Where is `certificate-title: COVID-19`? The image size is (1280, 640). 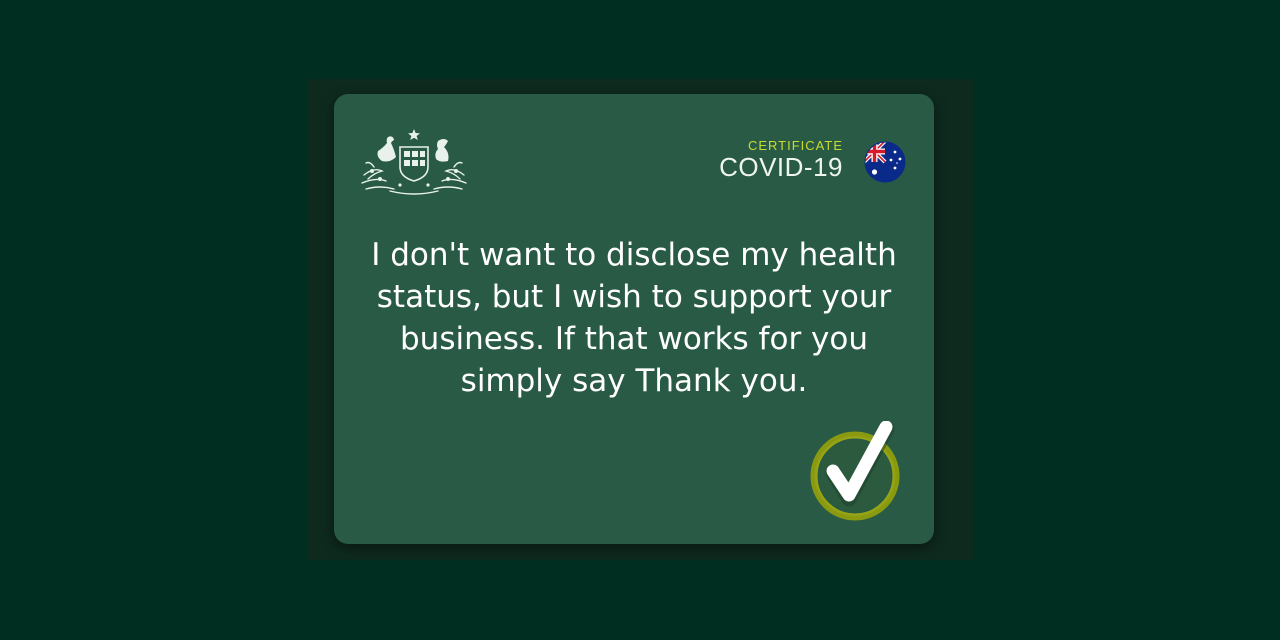
certificate-title: COVID-19 is located at coordinates (781, 167).